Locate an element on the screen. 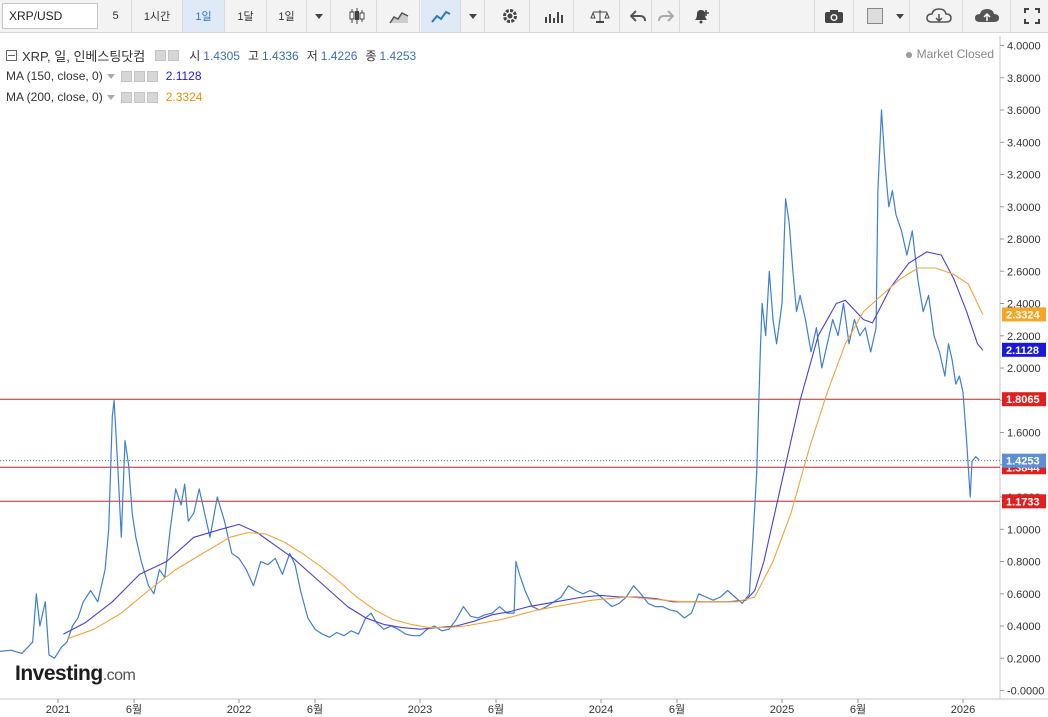 The image size is (1048, 717). y-tick-label: 3.8000 is located at coordinates (1024, 79).